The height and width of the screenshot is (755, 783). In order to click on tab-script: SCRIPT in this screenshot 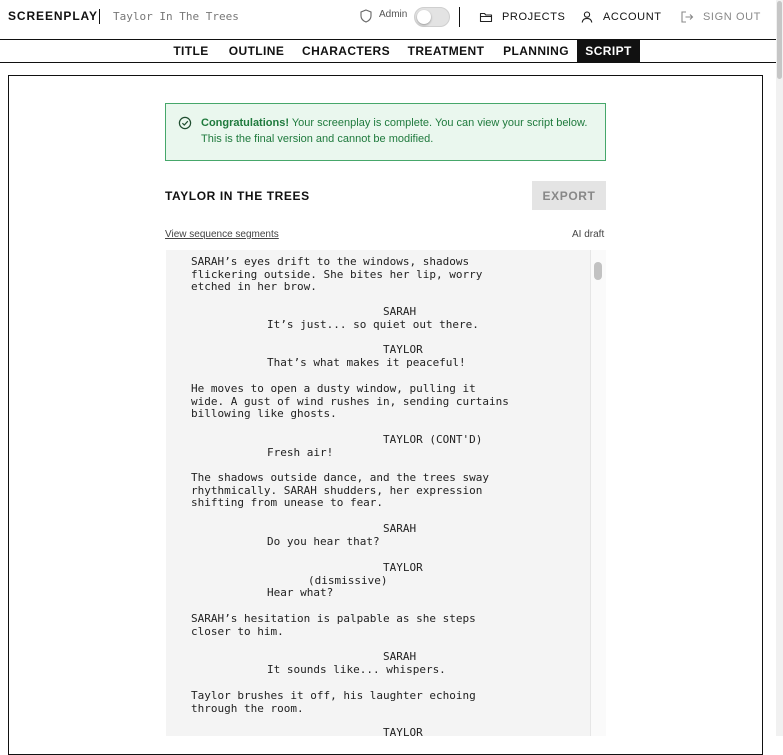, I will do `click(608, 51)`.